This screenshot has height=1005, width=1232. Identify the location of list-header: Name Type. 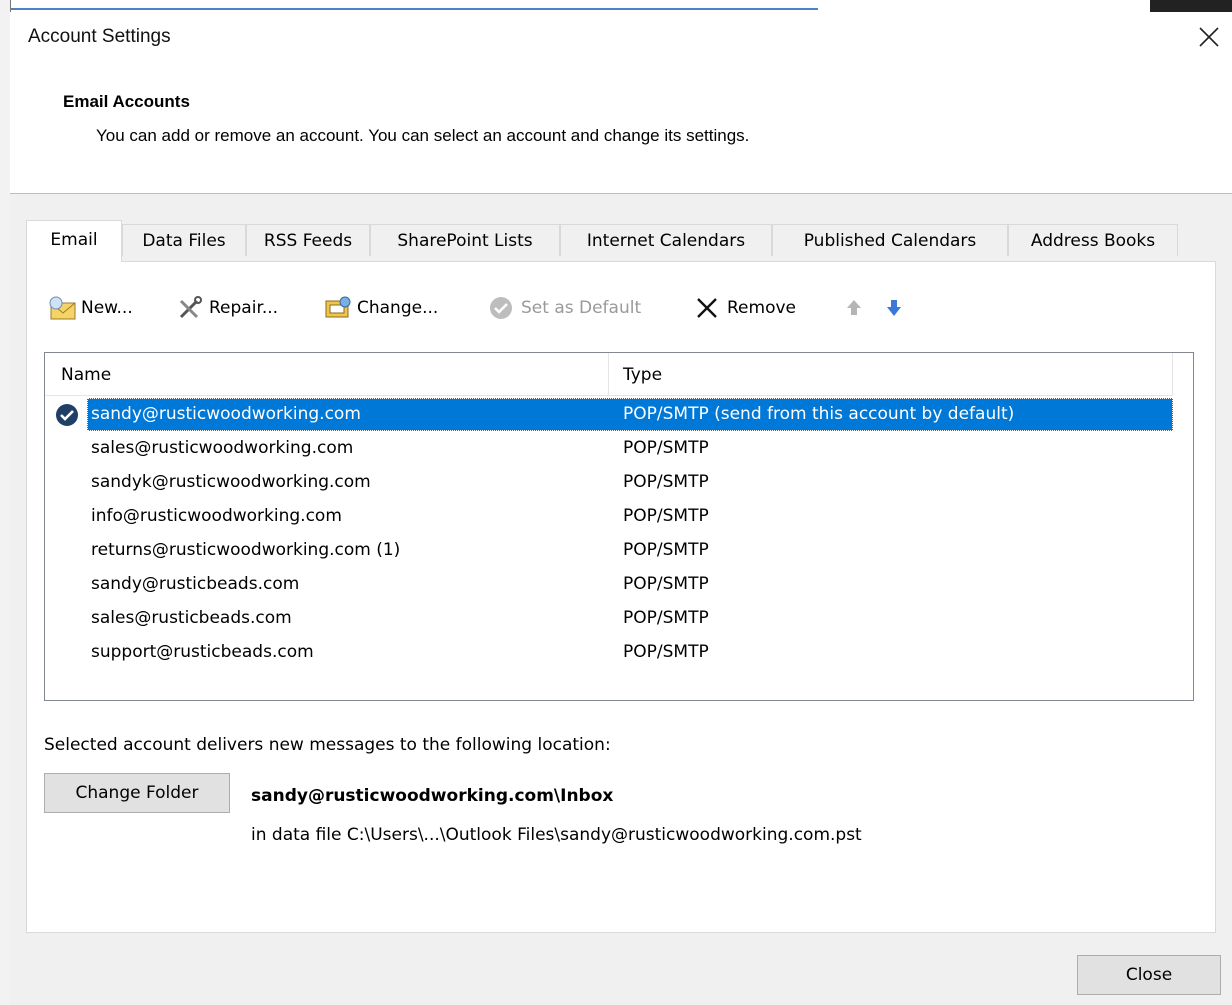
(609, 374).